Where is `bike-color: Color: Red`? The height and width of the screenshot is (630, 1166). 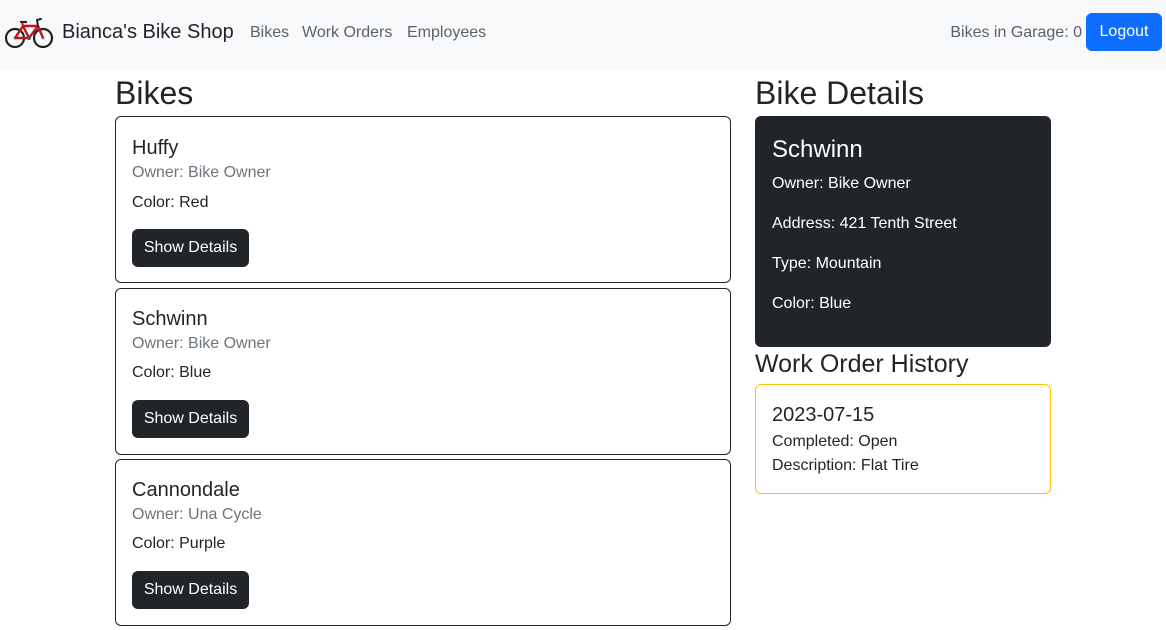
bike-color: Color: Red is located at coordinates (170, 202).